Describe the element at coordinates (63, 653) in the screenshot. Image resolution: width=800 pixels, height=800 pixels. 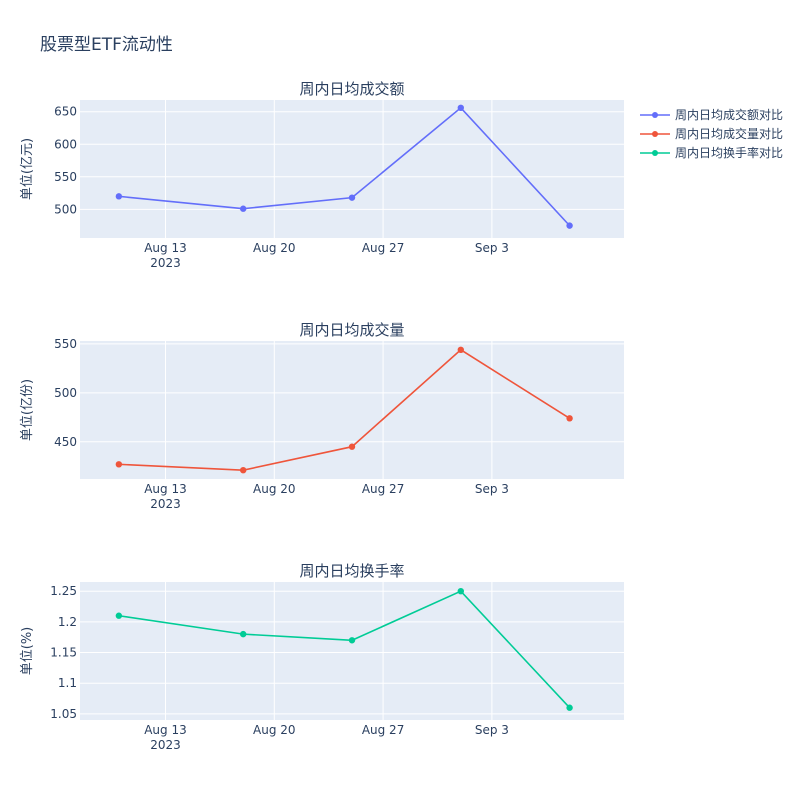
I see `y-tick-label: 1.15` at that location.